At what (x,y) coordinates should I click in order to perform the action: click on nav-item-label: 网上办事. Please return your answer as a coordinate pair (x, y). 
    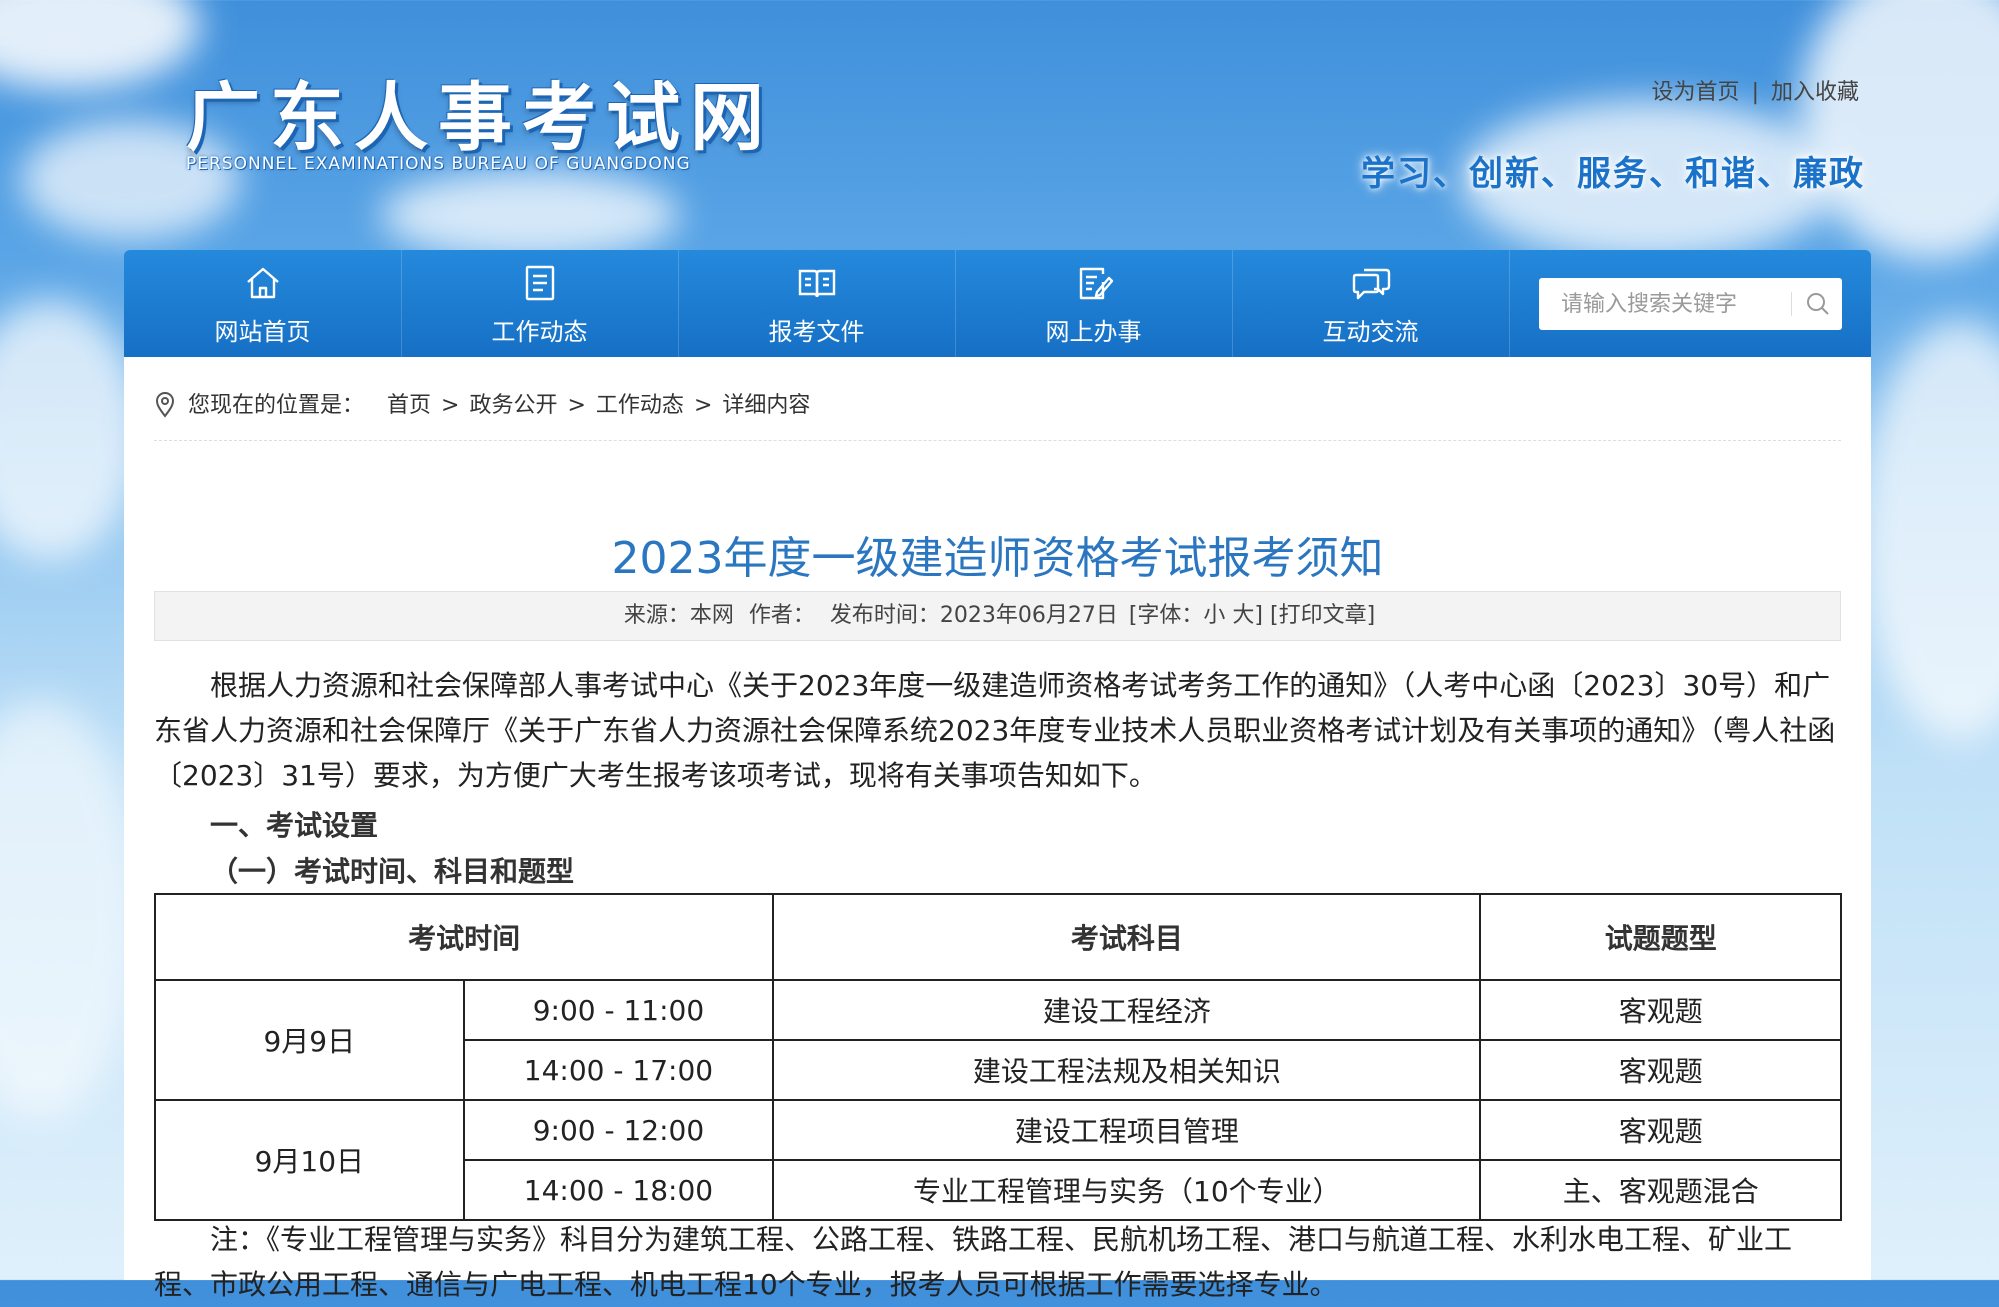
    Looking at the image, I should click on (1093, 332).